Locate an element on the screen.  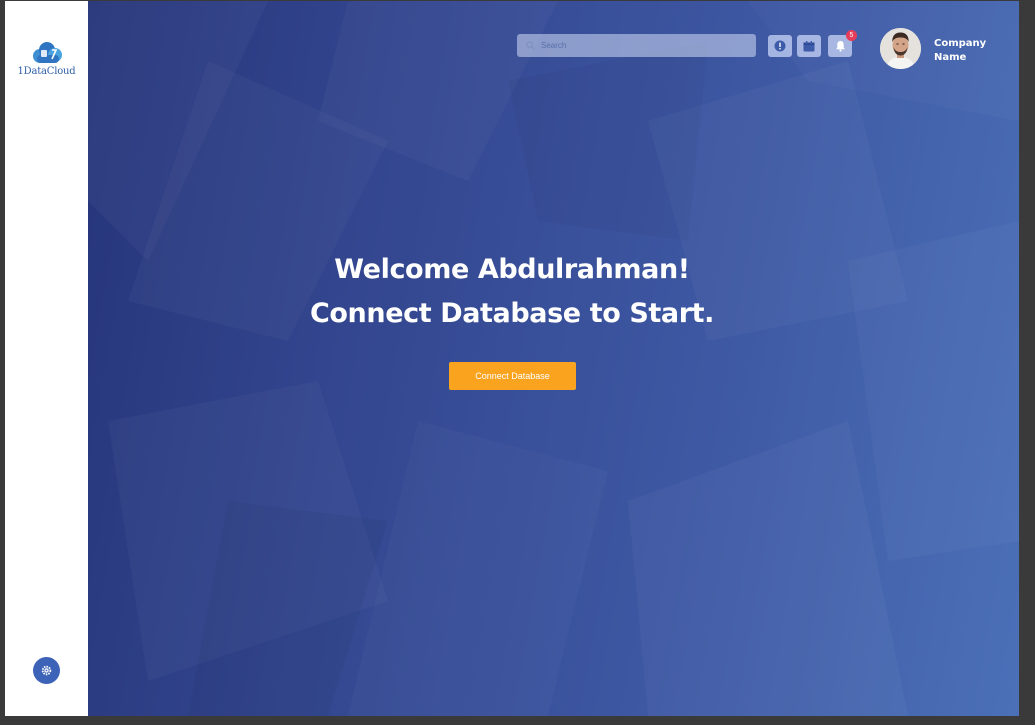
info-icon is located at coordinates (780, 46).